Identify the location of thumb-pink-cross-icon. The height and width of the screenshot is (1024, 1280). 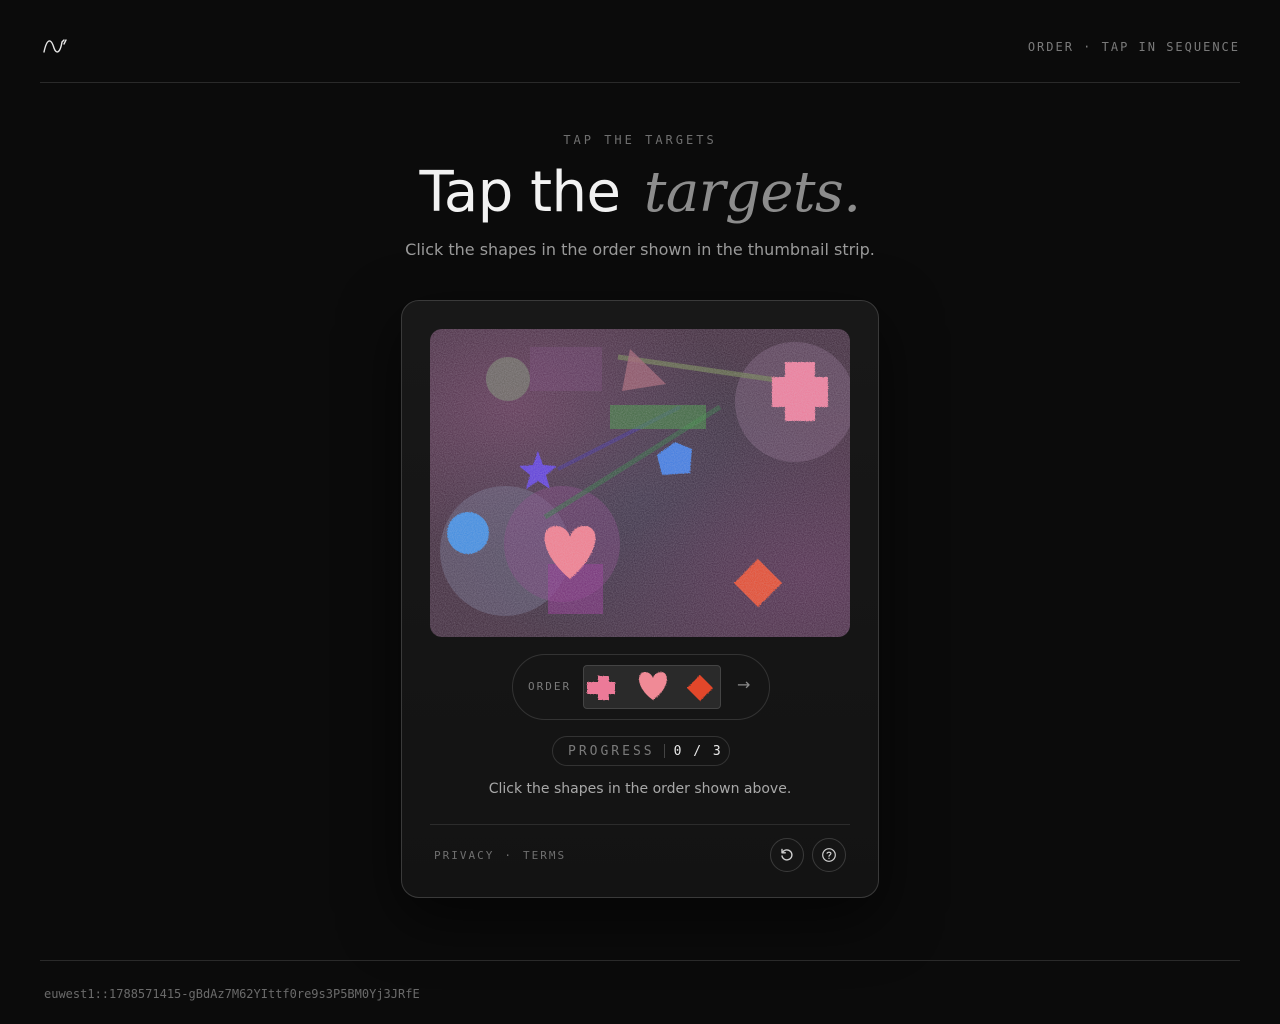
(601, 688).